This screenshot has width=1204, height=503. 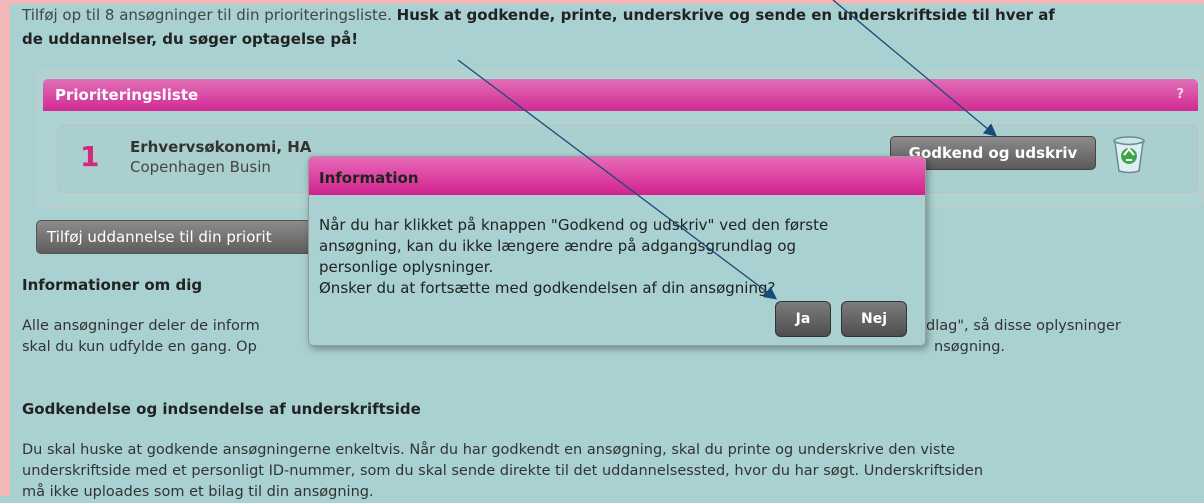 I want to click on no-button: Nej, so click(x=874, y=319).